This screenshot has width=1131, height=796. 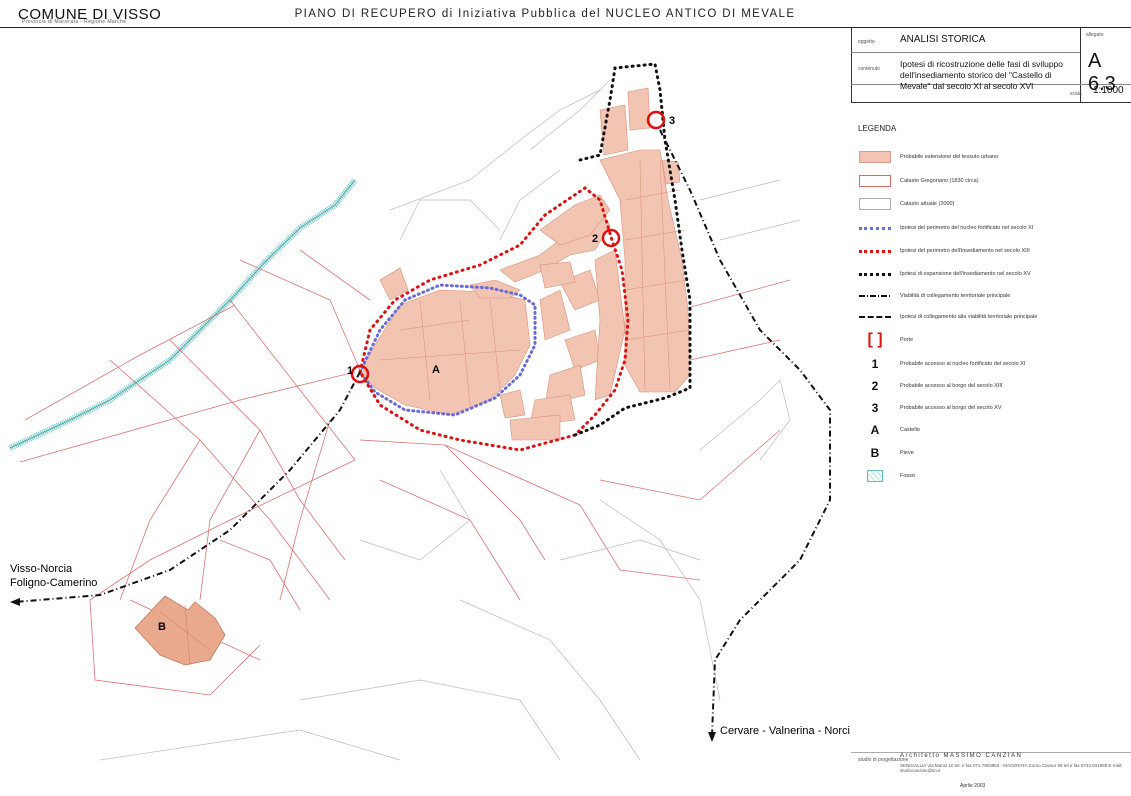 I want to click on pieve-label: B, so click(x=162, y=627).